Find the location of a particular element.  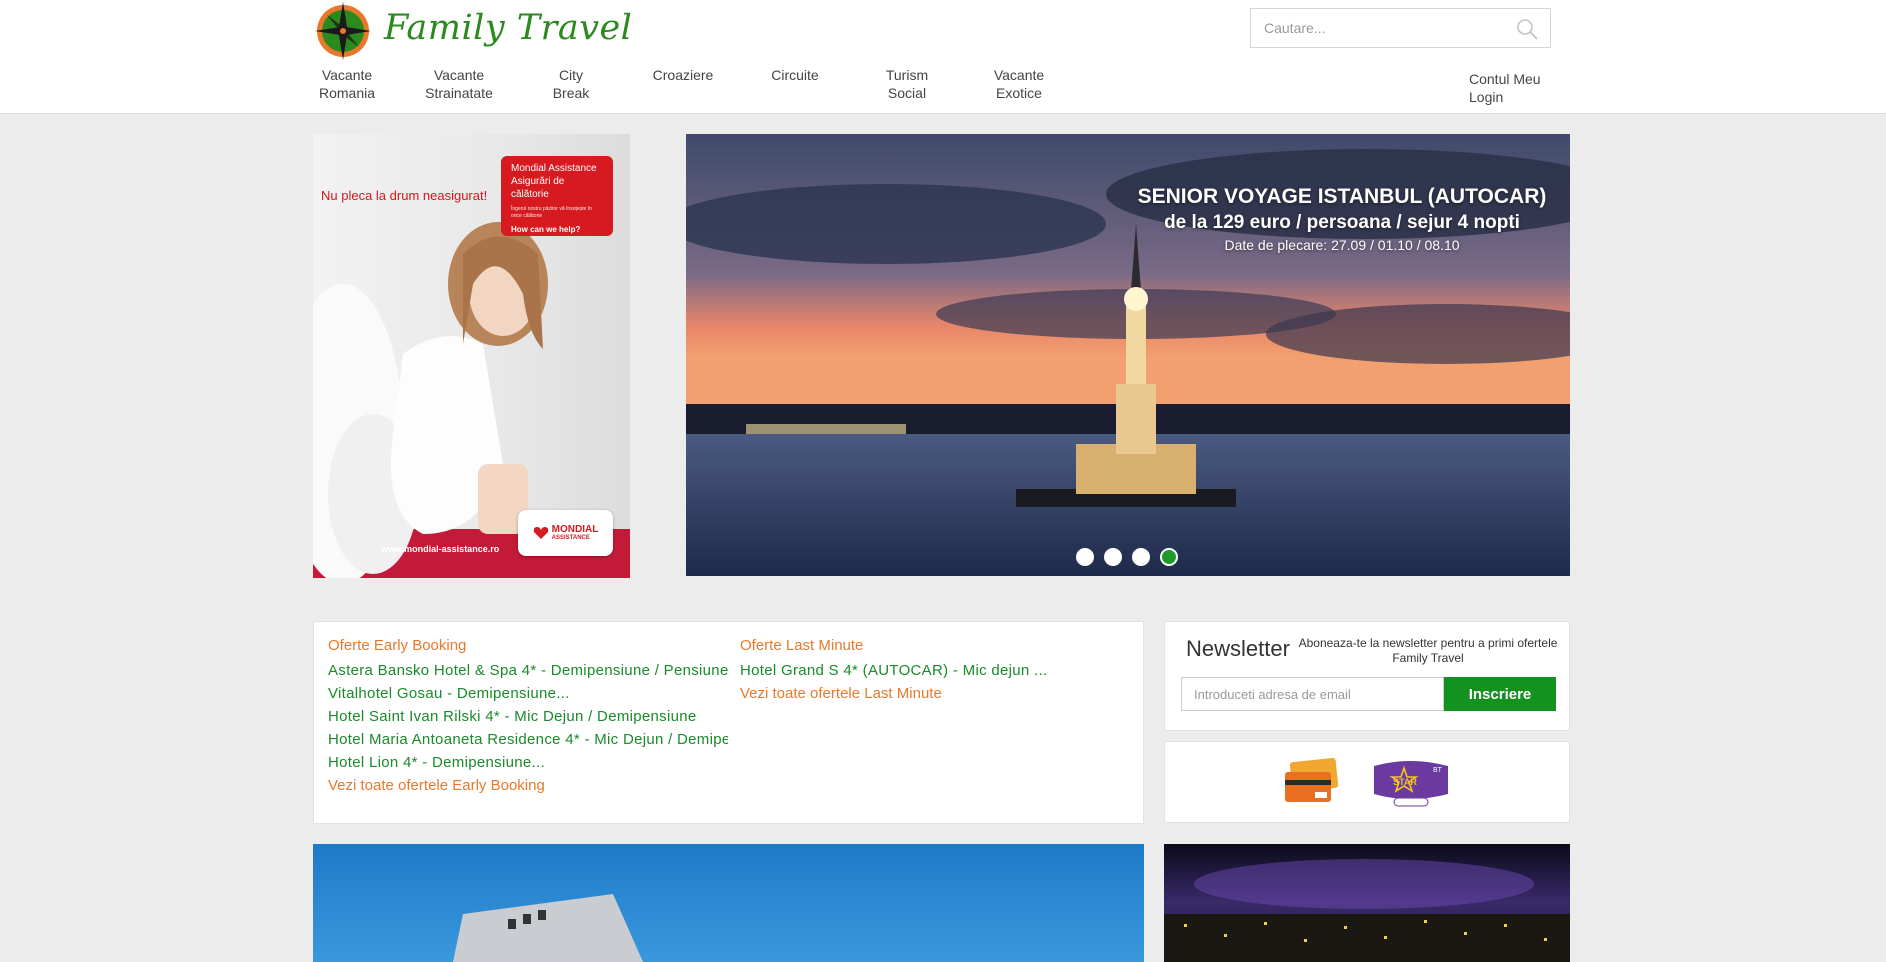

early-booking-see-all: Vezi toate ofertele Early Booking is located at coordinates (528, 785).